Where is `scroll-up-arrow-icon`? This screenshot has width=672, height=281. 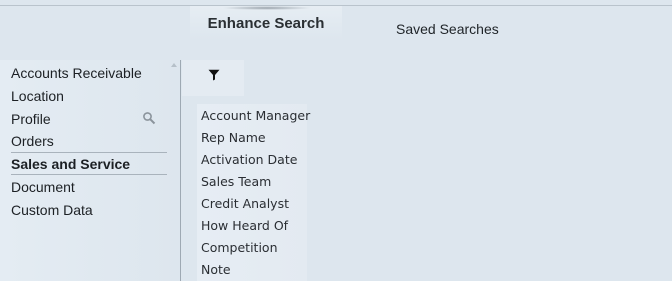 scroll-up-arrow-icon is located at coordinates (174, 65).